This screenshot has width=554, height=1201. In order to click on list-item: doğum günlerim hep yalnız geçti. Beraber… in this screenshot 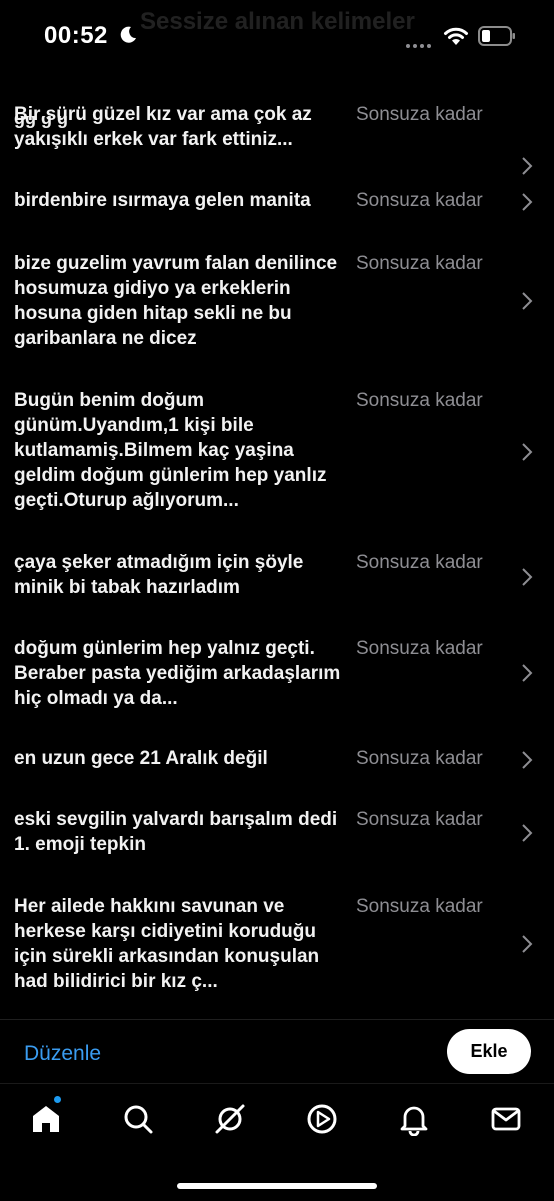, I will do `click(277, 673)`.